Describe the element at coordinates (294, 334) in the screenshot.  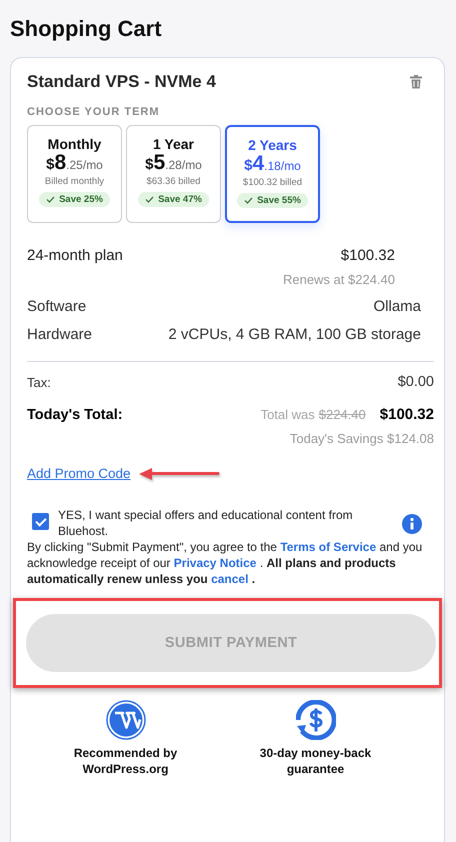
I see `detail-value: 2 vCPUs, 4 GB RAM, 100 GB storage` at that location.